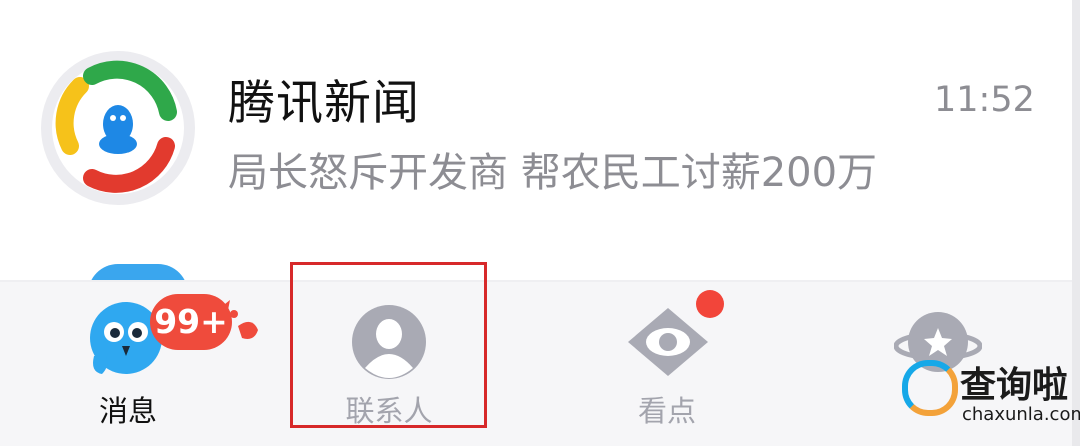 This screenshot has width=1080, height=446. I want to click on tab-contacts-label: 联系人, so click(389, 411).